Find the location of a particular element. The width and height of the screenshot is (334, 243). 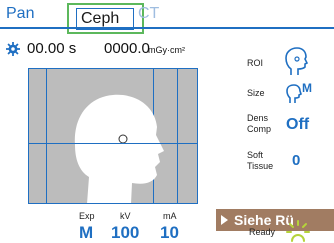

dose-unit: mGy·cm² is located at coordinates (166, 50).